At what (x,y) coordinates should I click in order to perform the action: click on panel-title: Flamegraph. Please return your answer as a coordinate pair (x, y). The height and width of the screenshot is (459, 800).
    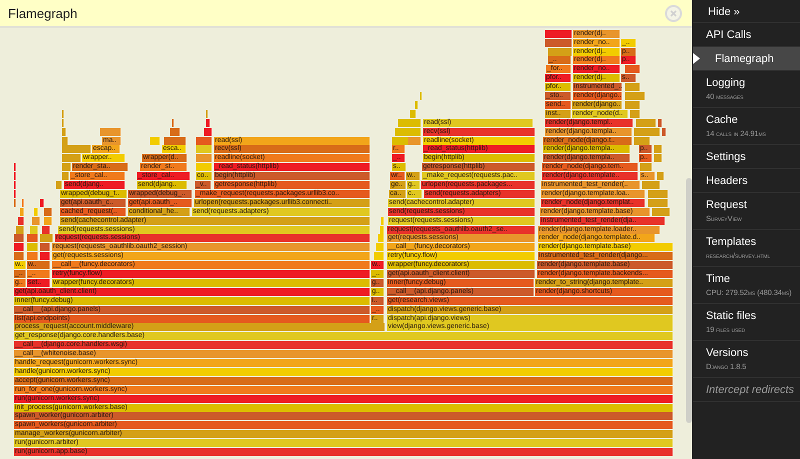
    Looking at the image, I should click on (43, 13).